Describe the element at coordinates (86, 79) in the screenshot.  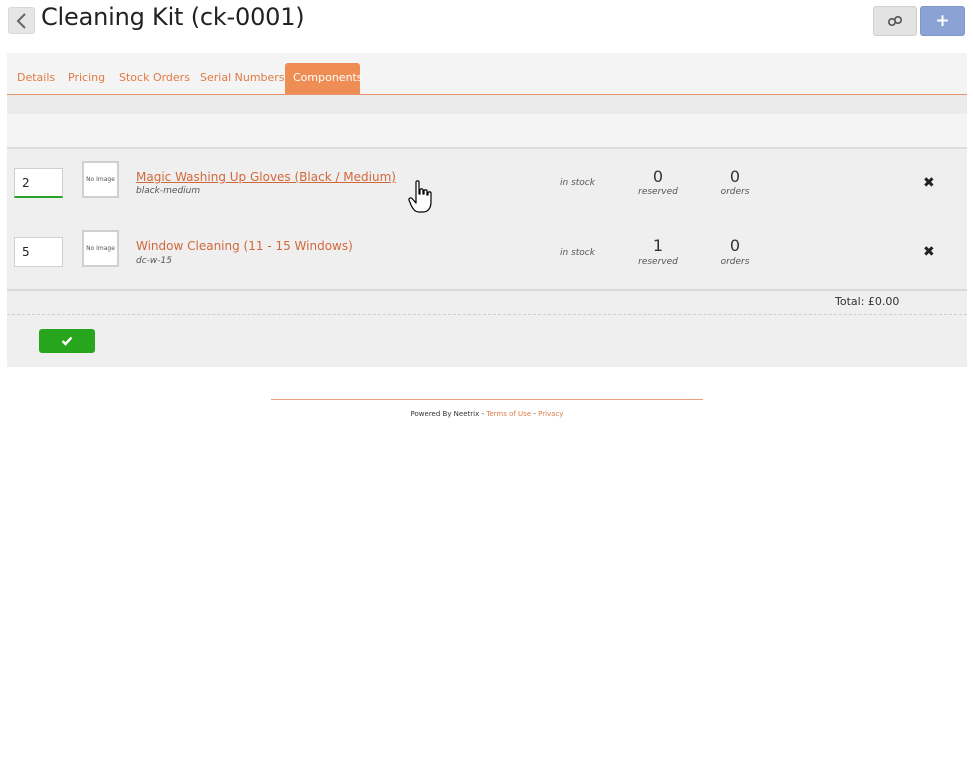
I see `tab-pricing: Pricing` at that location.